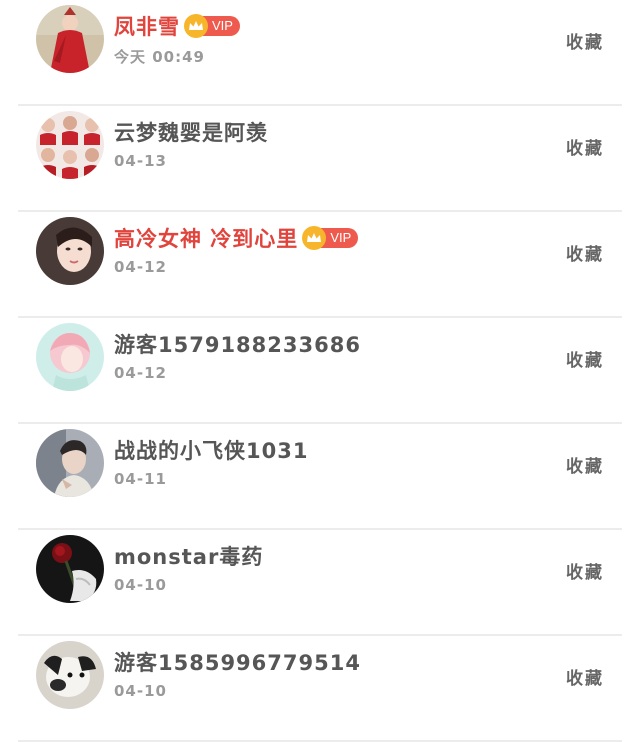 This screenshot has width=640, height=742. What do you see at coordinates (196, 26) in the screenshot?
I see `crown-icon` at bounding box center [196, 26].